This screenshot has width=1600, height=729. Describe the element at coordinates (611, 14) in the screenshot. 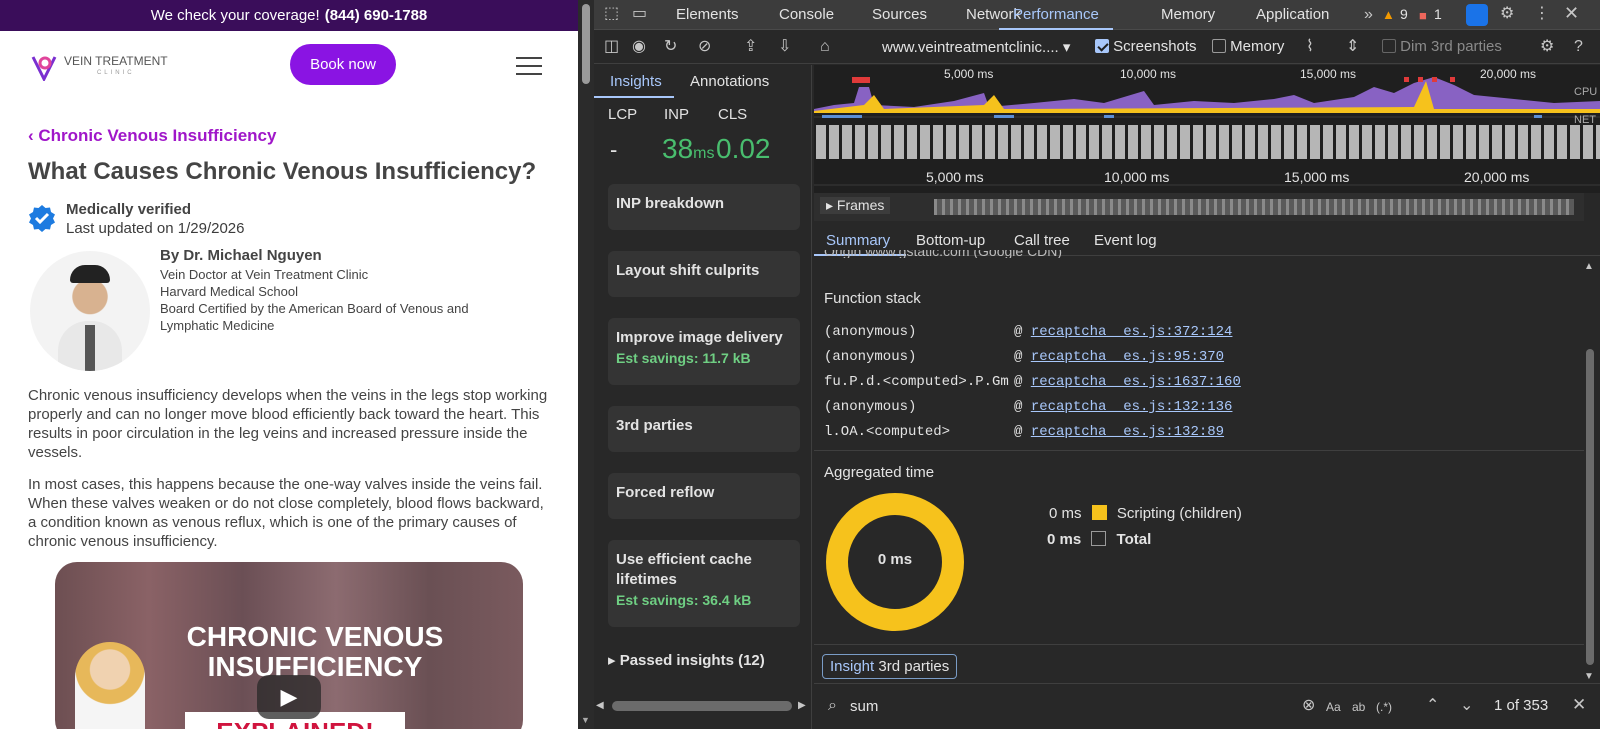

I see `inspect-element-icon: ⬚` at that location.